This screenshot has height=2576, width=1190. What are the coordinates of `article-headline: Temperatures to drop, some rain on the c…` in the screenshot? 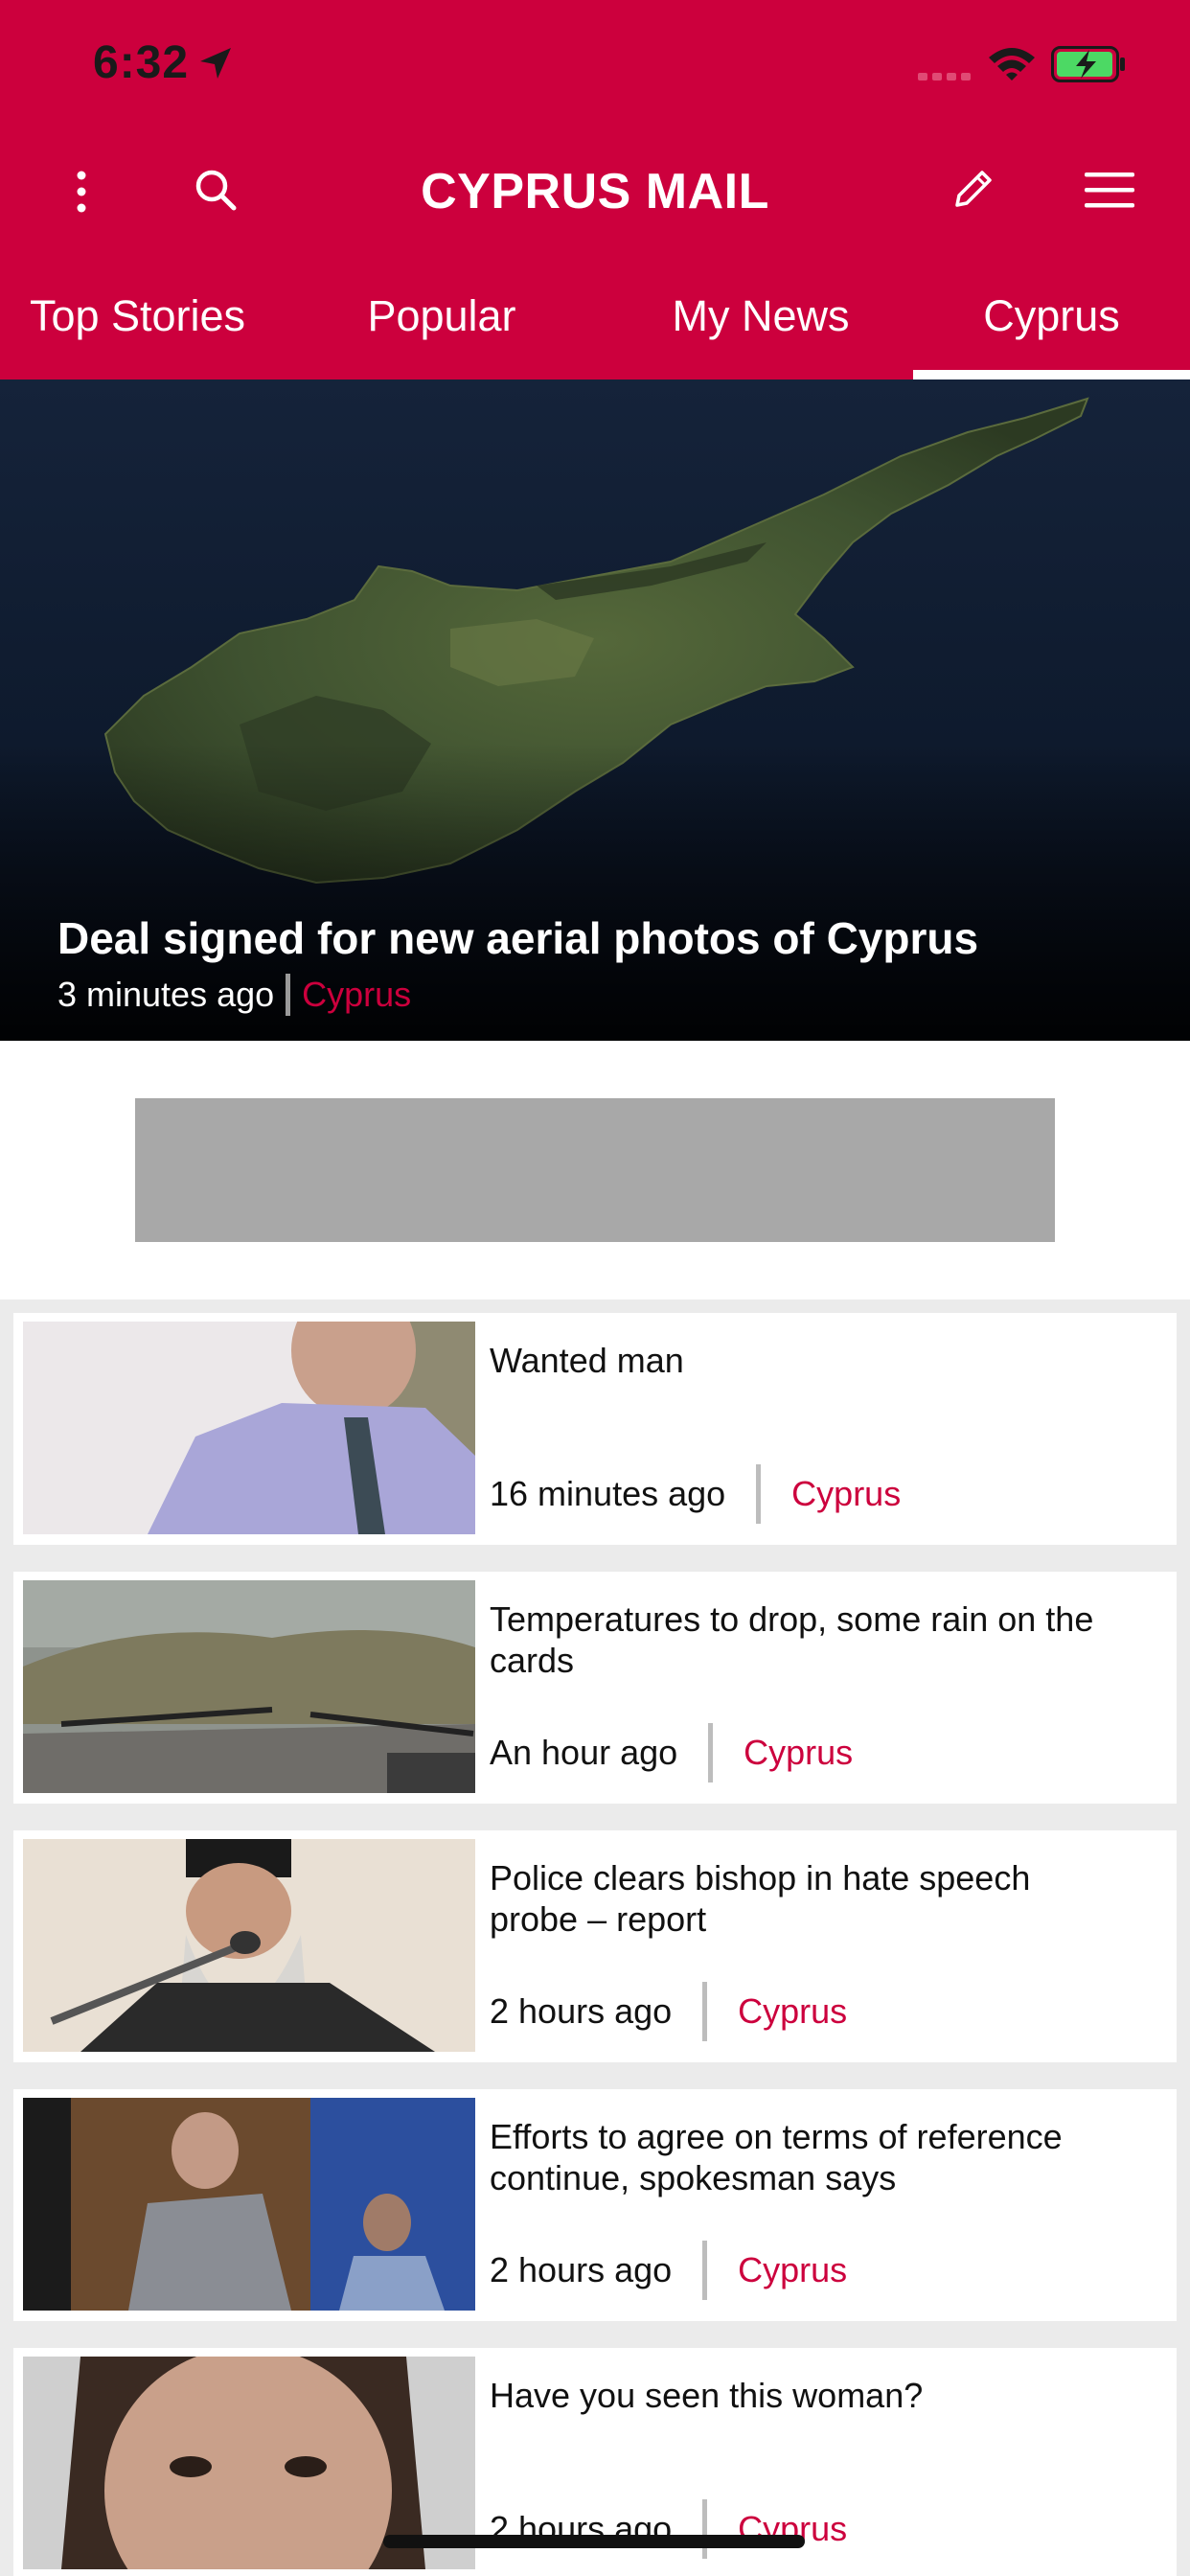 It's located at (792, 1639).